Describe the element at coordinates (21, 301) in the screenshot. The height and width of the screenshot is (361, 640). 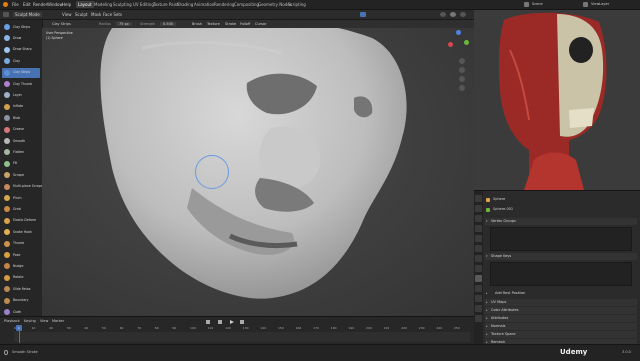
I see `brush-item: Boundary` at that location.